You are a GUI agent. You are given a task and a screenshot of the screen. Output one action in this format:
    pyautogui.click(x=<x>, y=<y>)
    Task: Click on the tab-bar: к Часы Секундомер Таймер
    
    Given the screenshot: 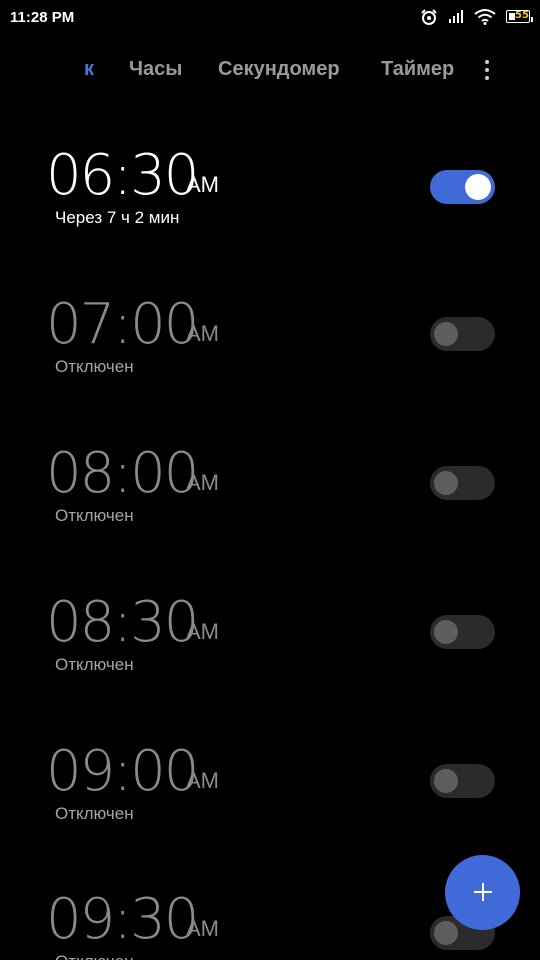 What is the action you would take?
    pyautogui.click(x=270, y=70)
    